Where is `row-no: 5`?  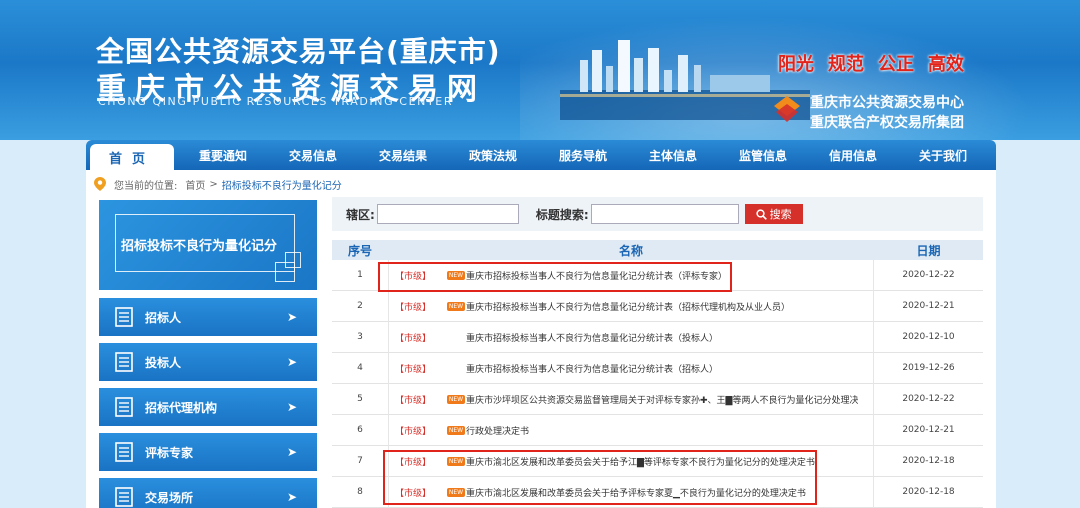
row-no: 5 is located at coordinates (360, 399).